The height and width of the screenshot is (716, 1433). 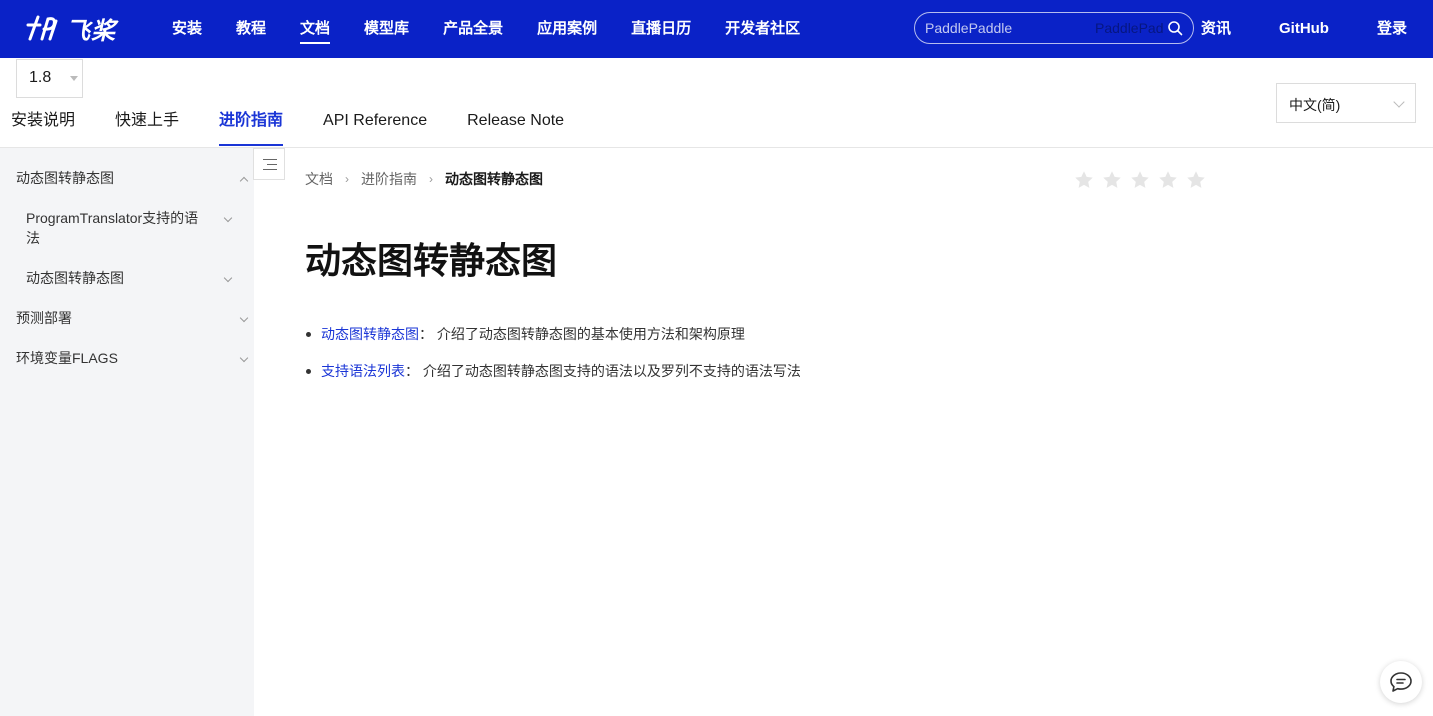 I want to click on sidebar-item-dygraph-to-static: 动态图转静态图, so click(x=136, y=178).